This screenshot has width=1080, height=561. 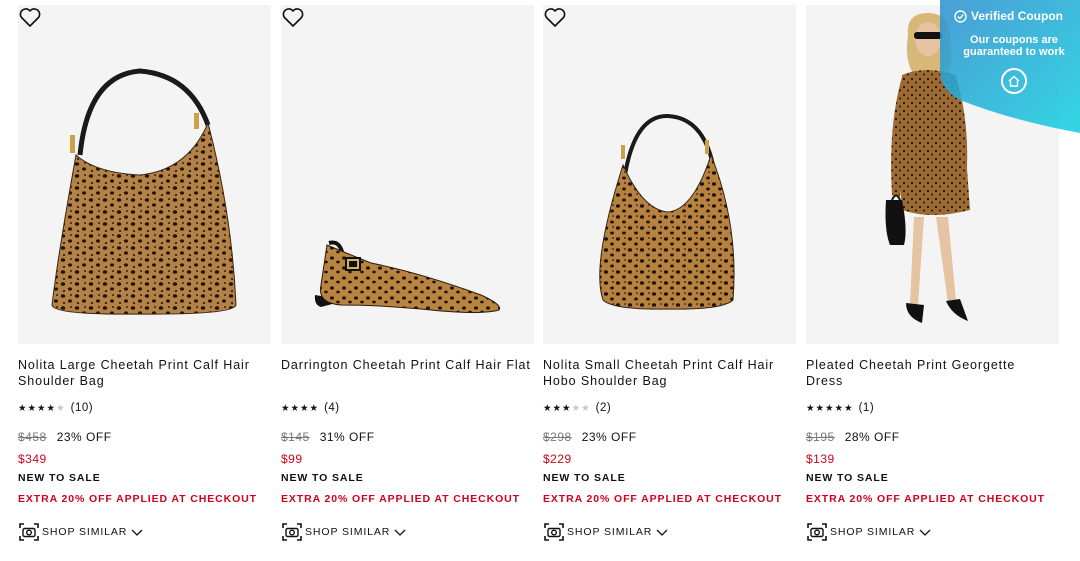 What do you see at coordinates (557, 459) in the screenshot?
I see `sale-price: $229` at bounding box center [557, 459].